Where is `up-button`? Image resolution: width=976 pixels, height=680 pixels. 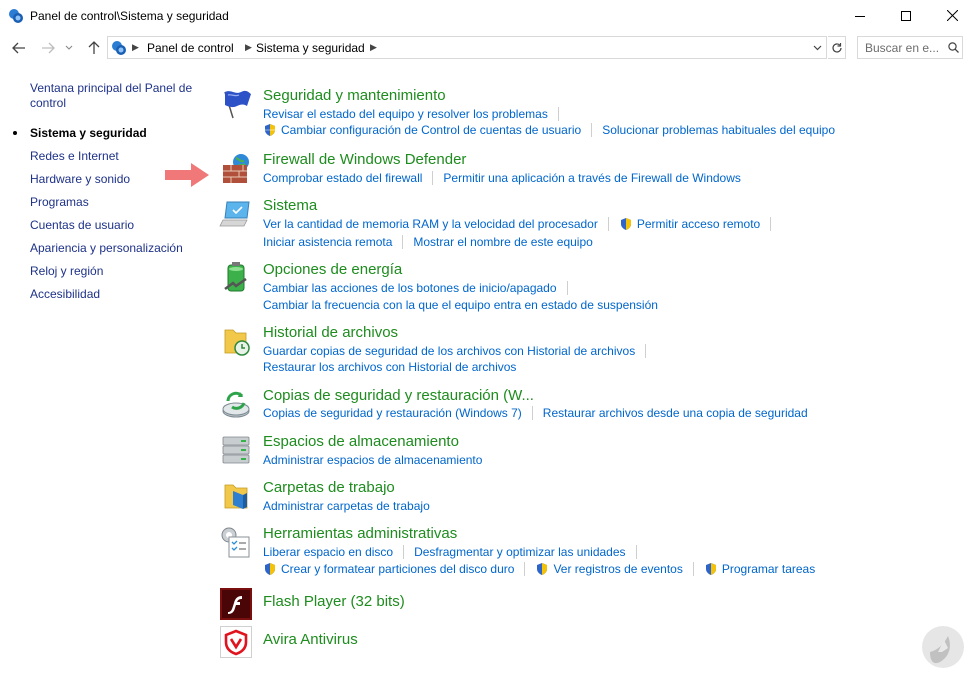 up-button is located at coordinates (94, 48).